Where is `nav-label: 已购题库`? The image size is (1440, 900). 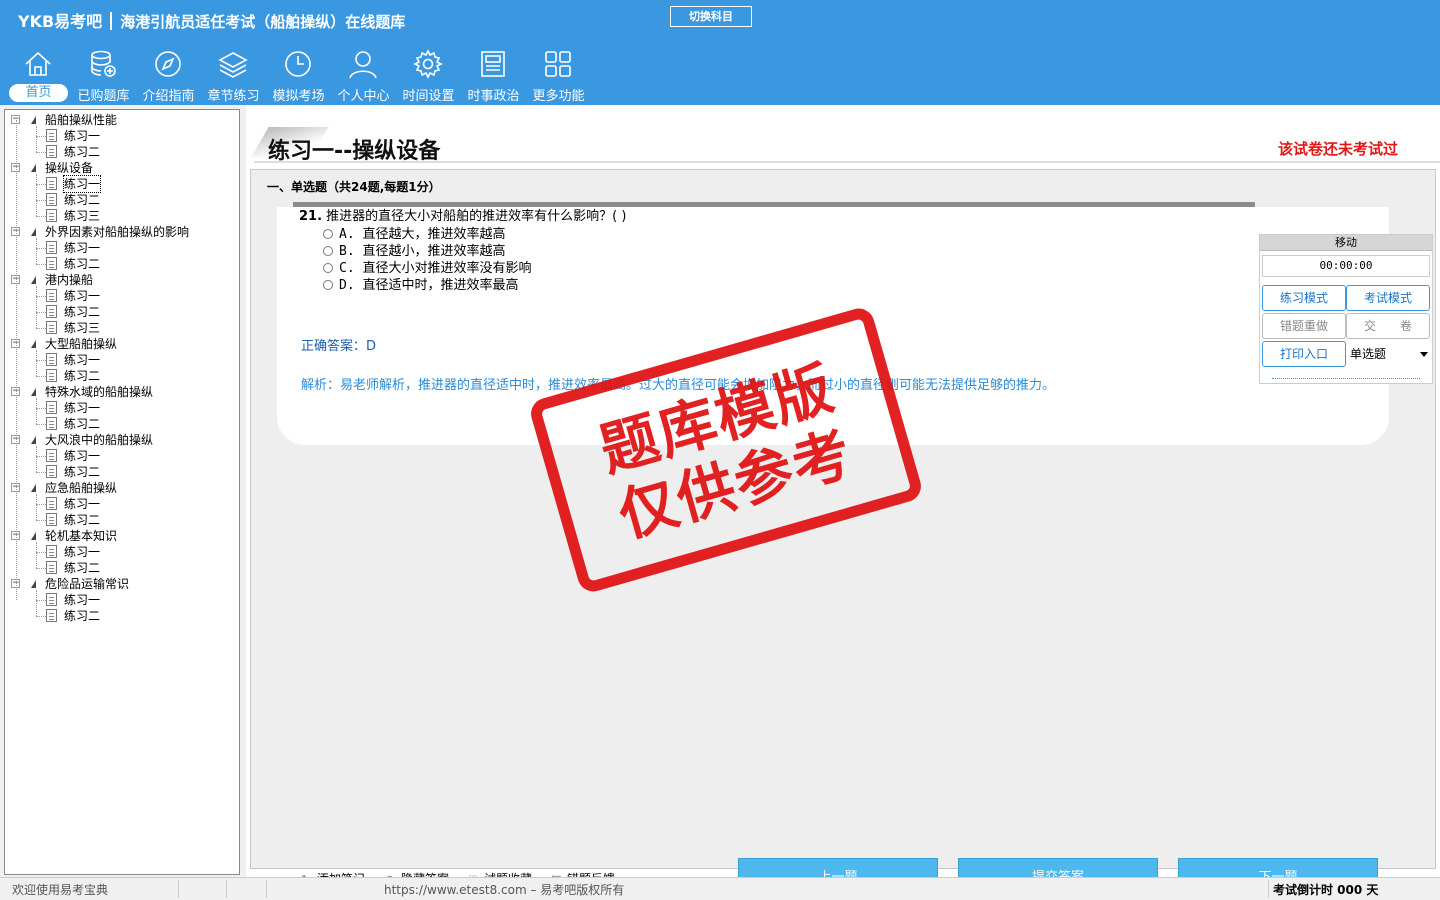 nav-label: 已购题库 is located at coordinates (103, 96).